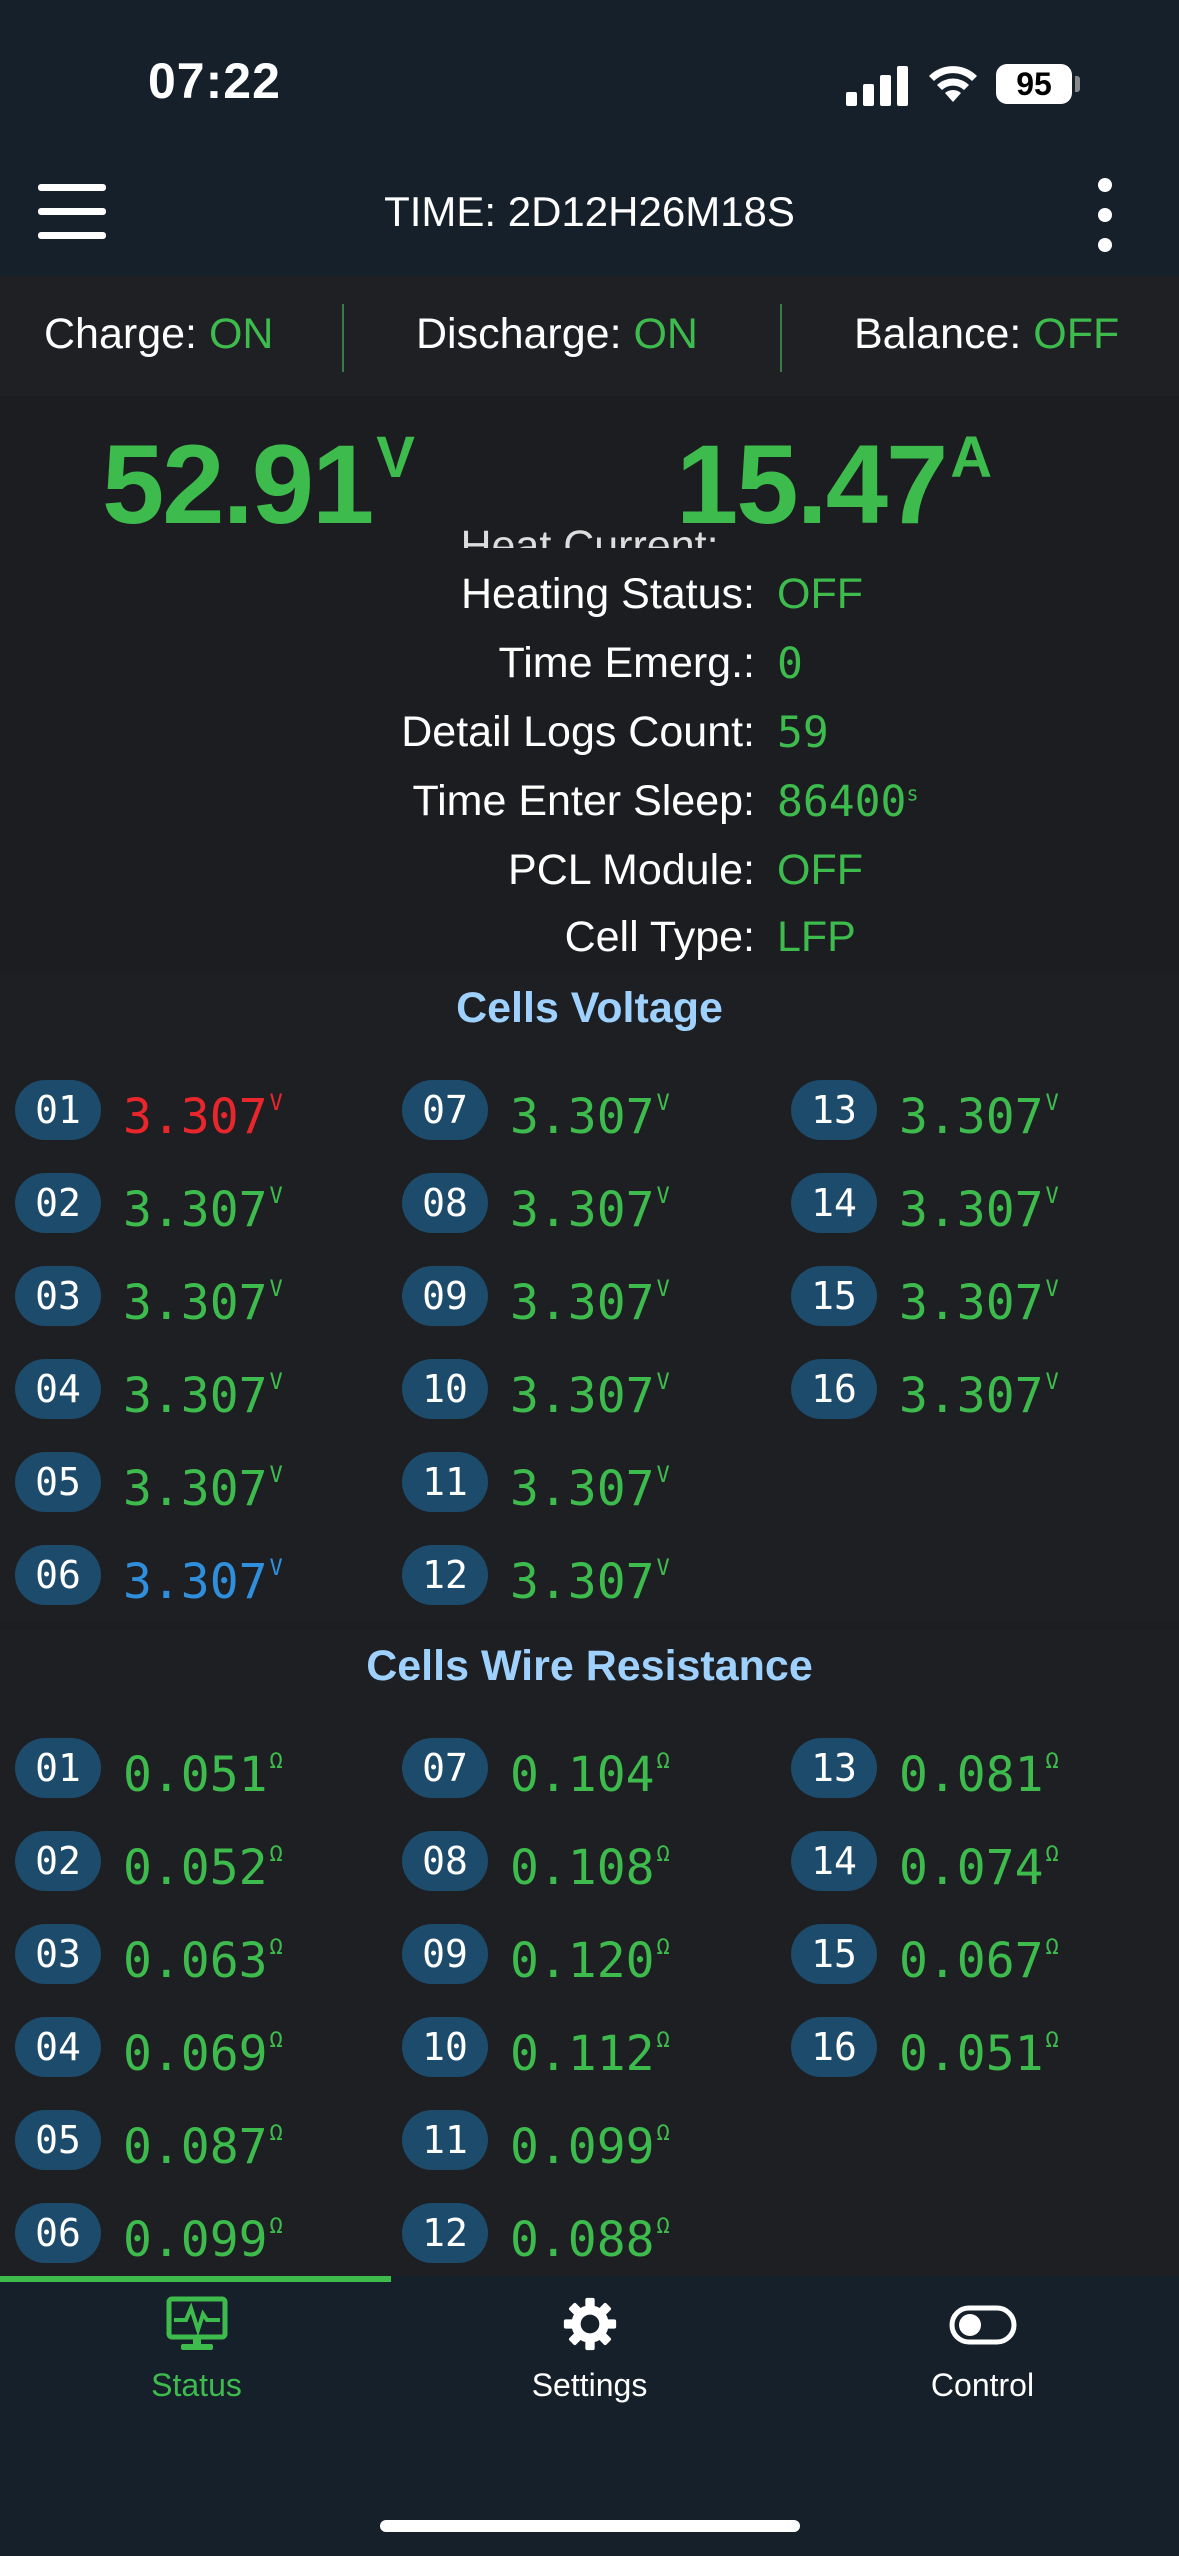  What do you see at coordinates (944, 334) in the screenshot?
I see `balance-label: Balance:` at bounding box center [944, 334].